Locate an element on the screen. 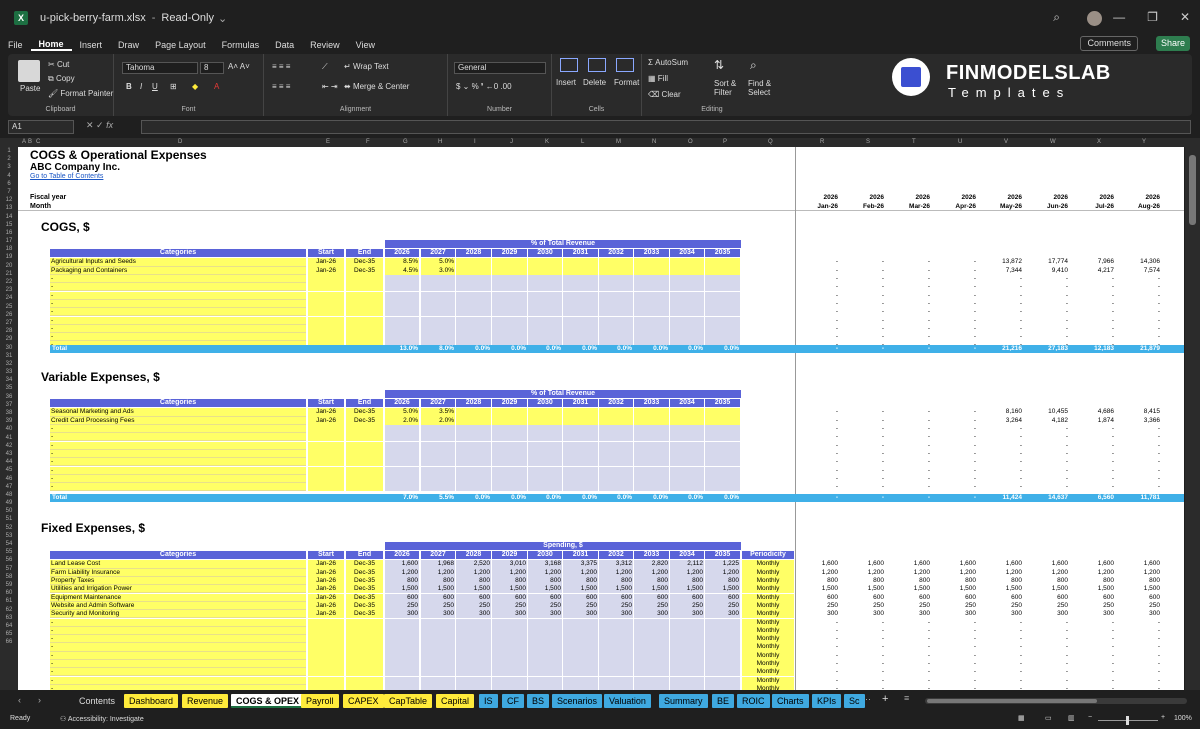 This screenshot has width=1200, height=729. row-header: 52 is located at coordinates (9, 528).